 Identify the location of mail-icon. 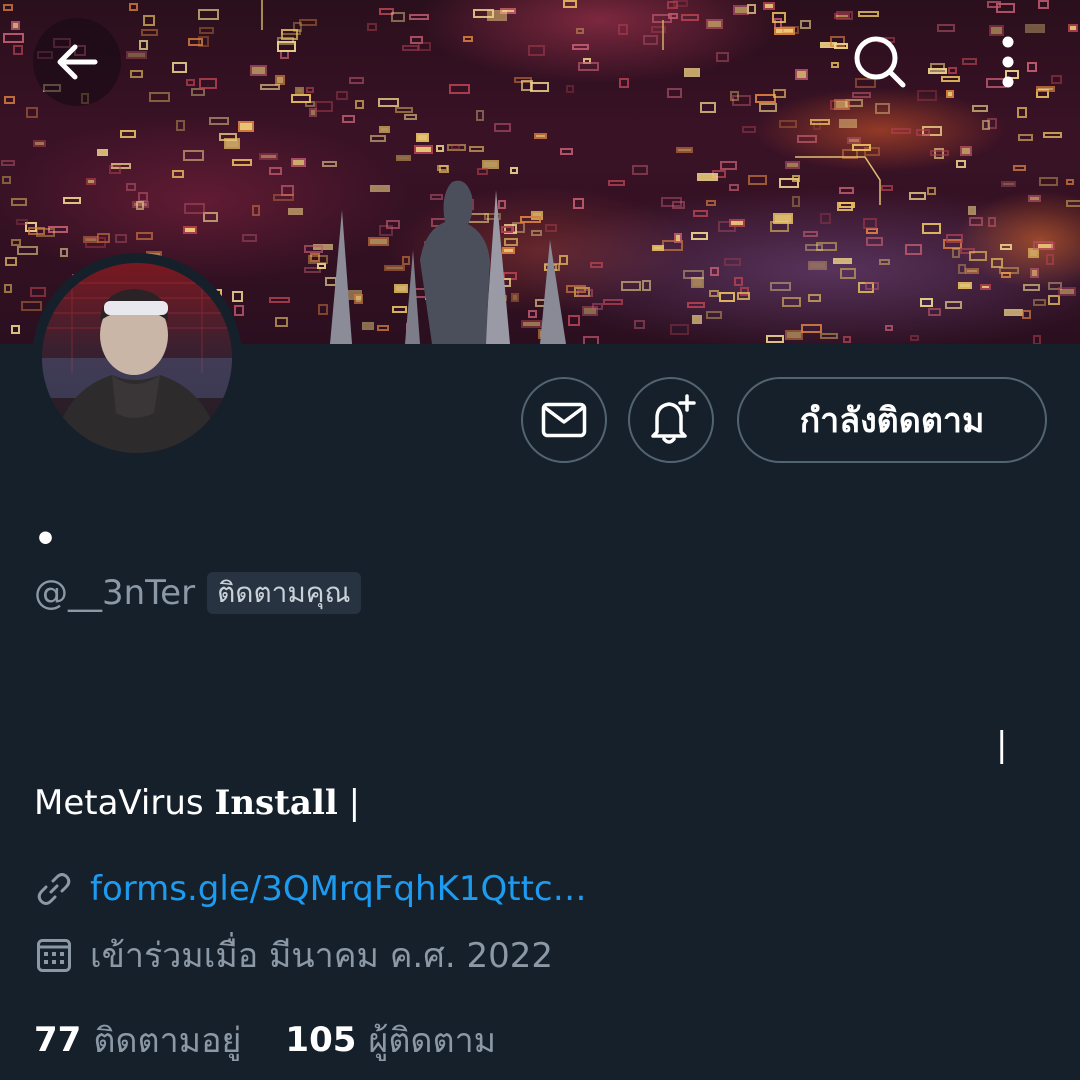
(564, 420).